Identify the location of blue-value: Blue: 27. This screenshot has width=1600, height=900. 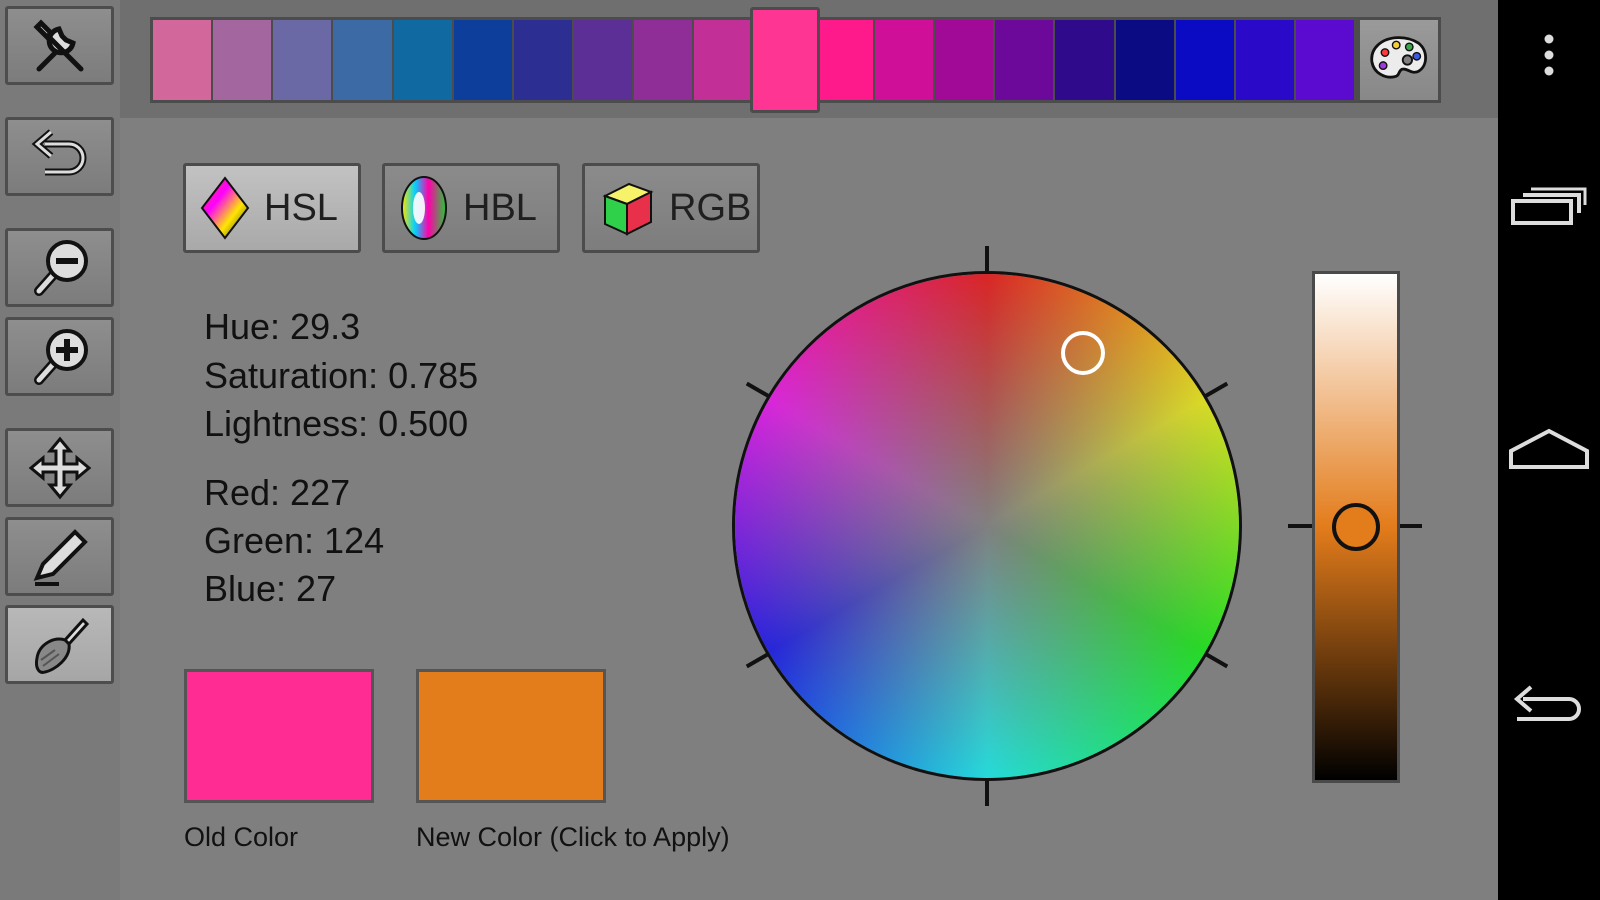
(270, 588).